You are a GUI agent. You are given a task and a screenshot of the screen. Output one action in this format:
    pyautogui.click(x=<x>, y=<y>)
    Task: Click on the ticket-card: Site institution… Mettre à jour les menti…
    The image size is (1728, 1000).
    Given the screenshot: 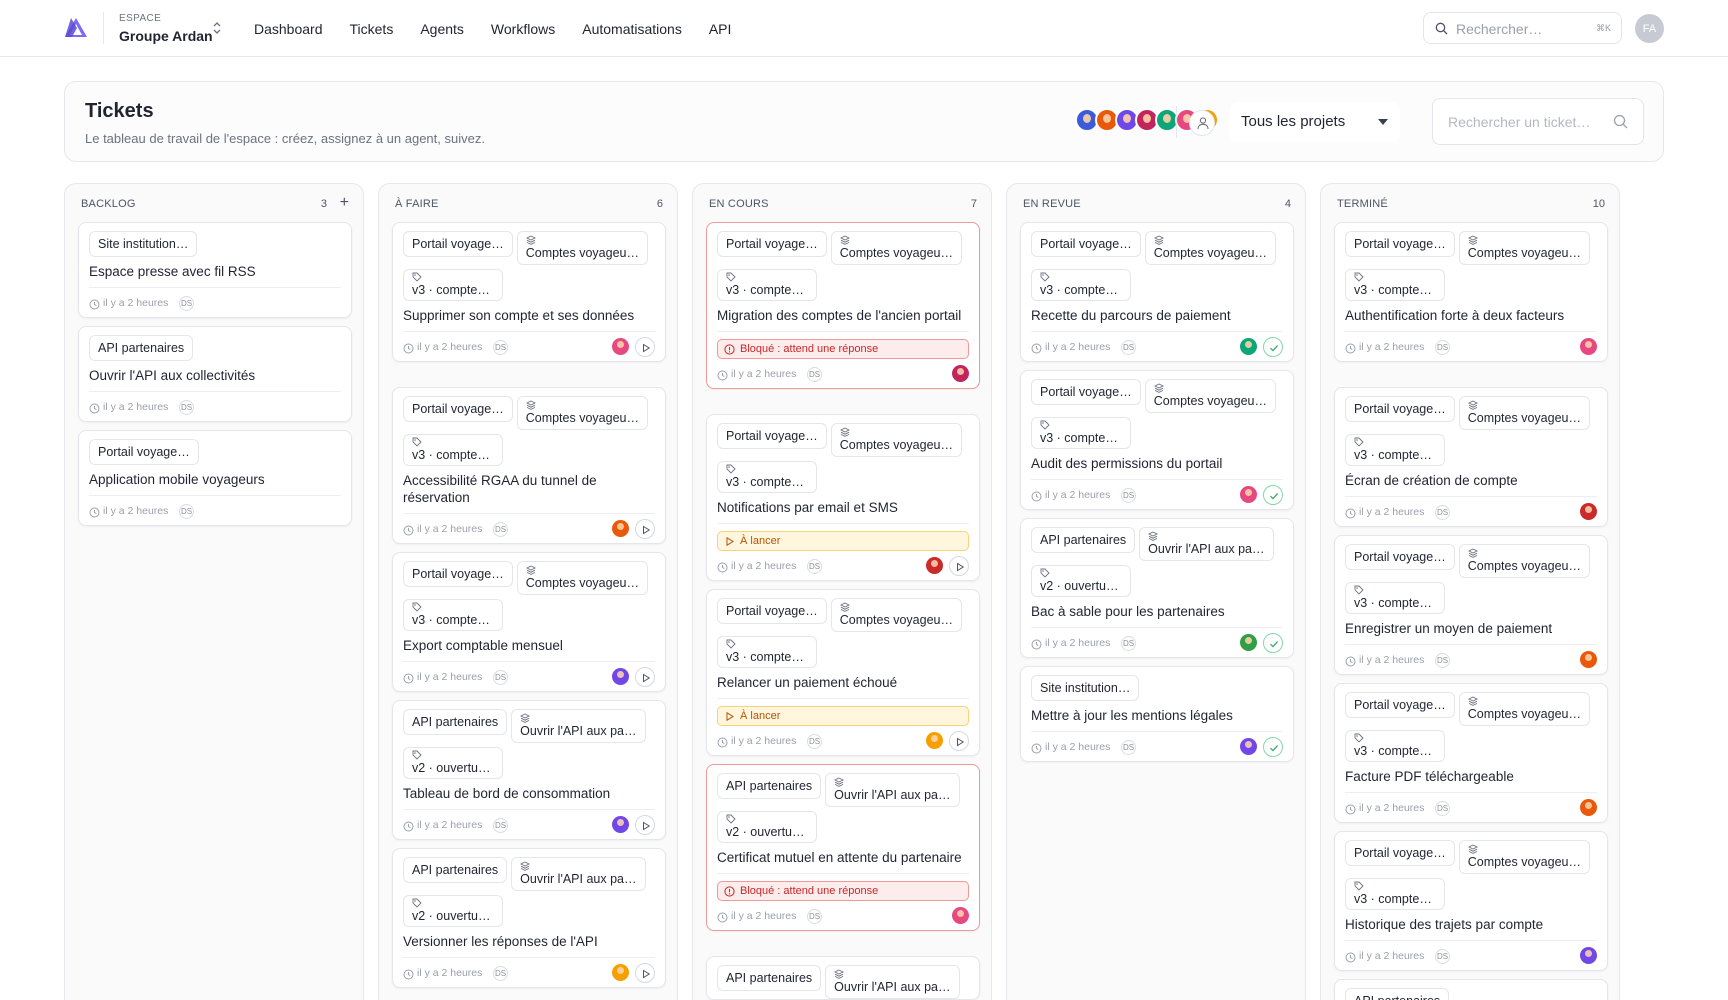 What is the action you would take?
    pyautogui.click(x=1157, y=714)
    